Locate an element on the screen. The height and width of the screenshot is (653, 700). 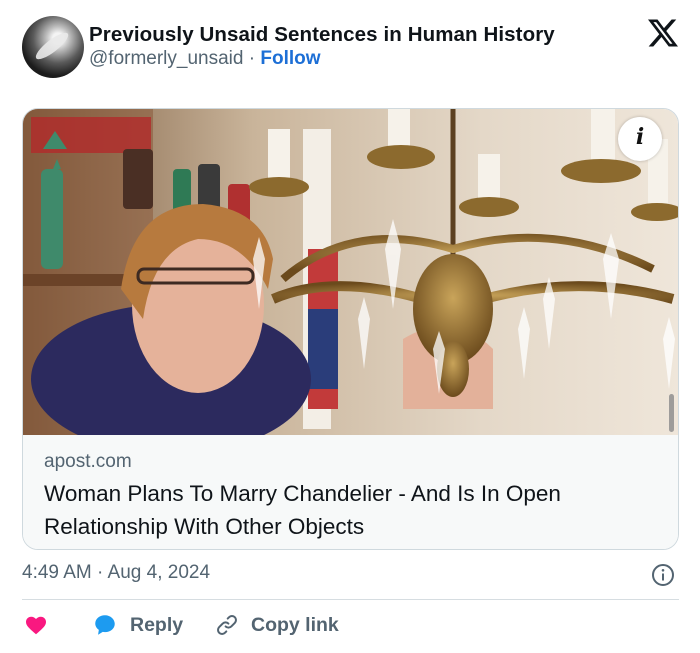
copy-link-label: Copy link is located at coordinates (295, 624).